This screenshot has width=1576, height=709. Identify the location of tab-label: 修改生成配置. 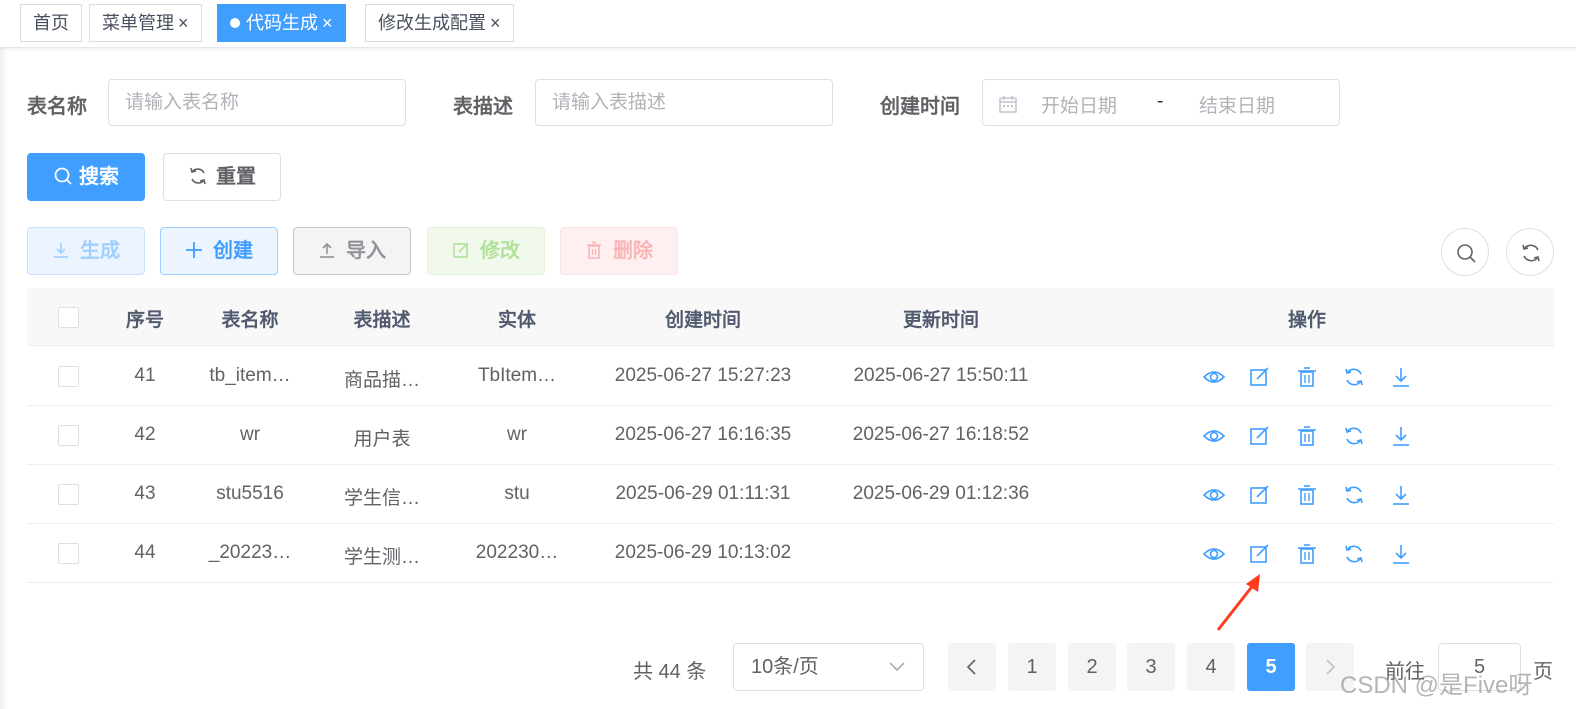
(432, 23).